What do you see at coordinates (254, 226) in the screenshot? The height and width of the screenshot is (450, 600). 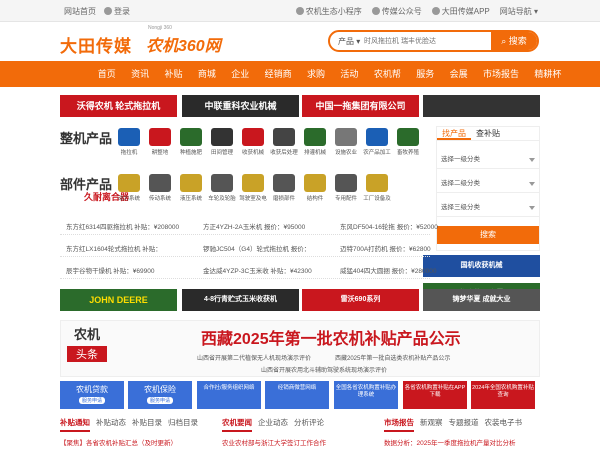 I see `price-item: 方正4YZH-2A玉米机 报价：¥95000` at bounding box center [254, 226].